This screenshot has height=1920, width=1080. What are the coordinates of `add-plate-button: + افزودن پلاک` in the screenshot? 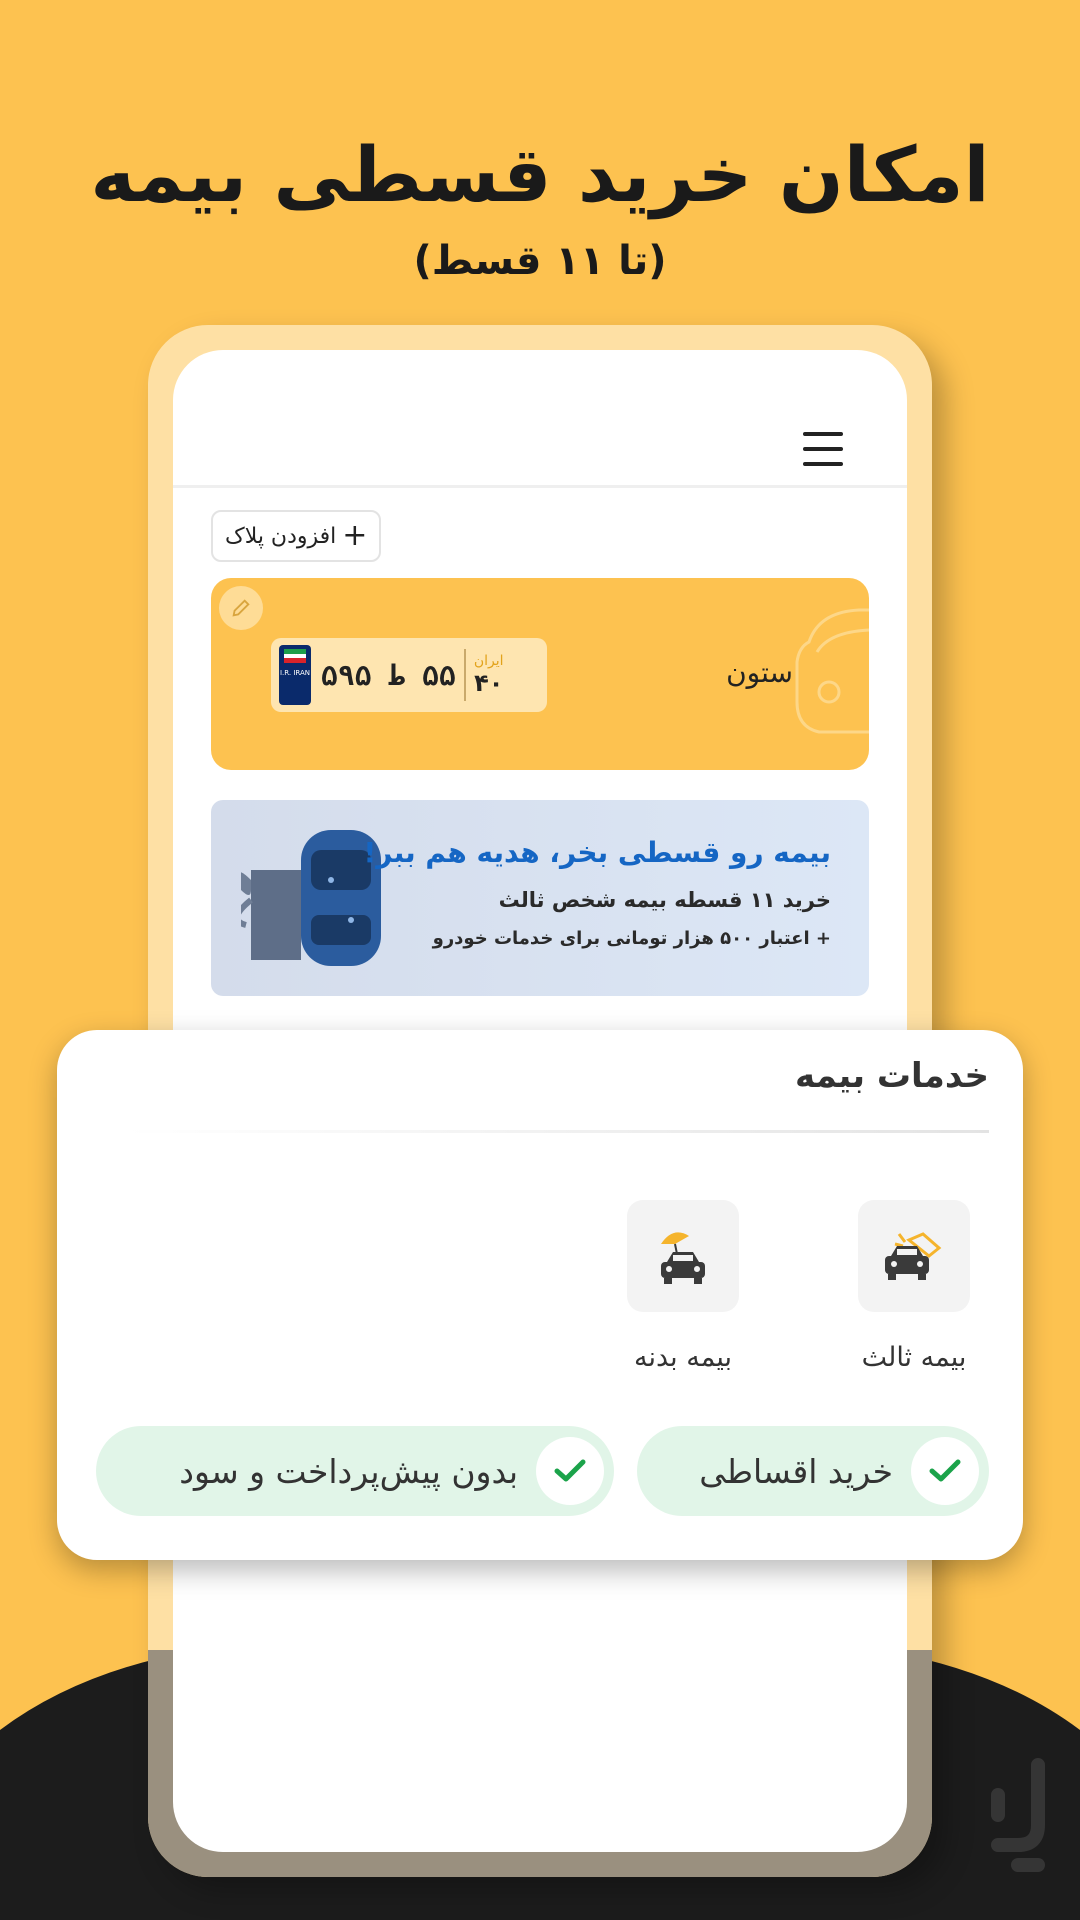 It's located at (296, 536).